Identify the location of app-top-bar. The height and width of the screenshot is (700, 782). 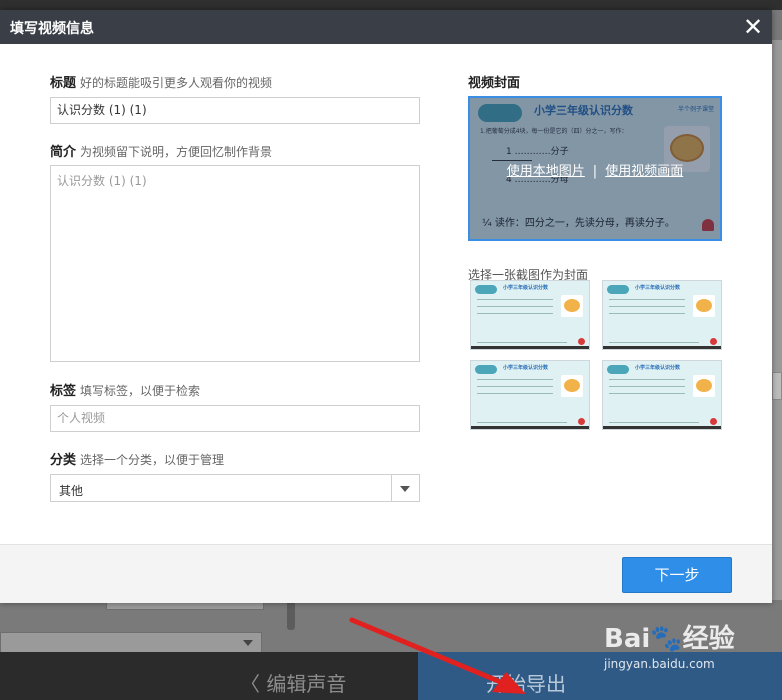
(391, 5).